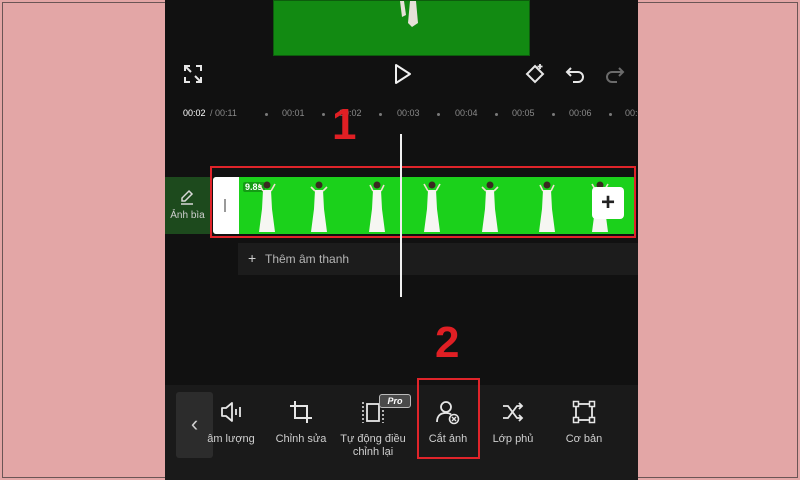 Image resolution: width=800 pixels, height=480 pixels. Describe the element at coordinates (293, 113) in the screenshot. I see `tick-label: 00:01` at that location.